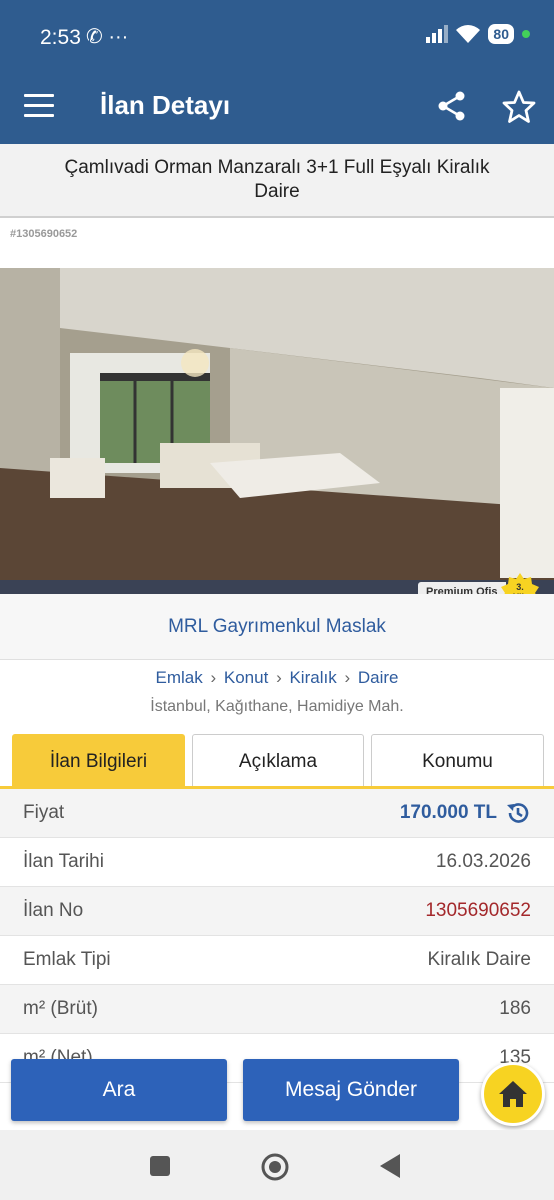  Describe the element at coordinates (277, 813) in the screenshot. I see `table-row: Fiyat 170.000 TL` at that location.